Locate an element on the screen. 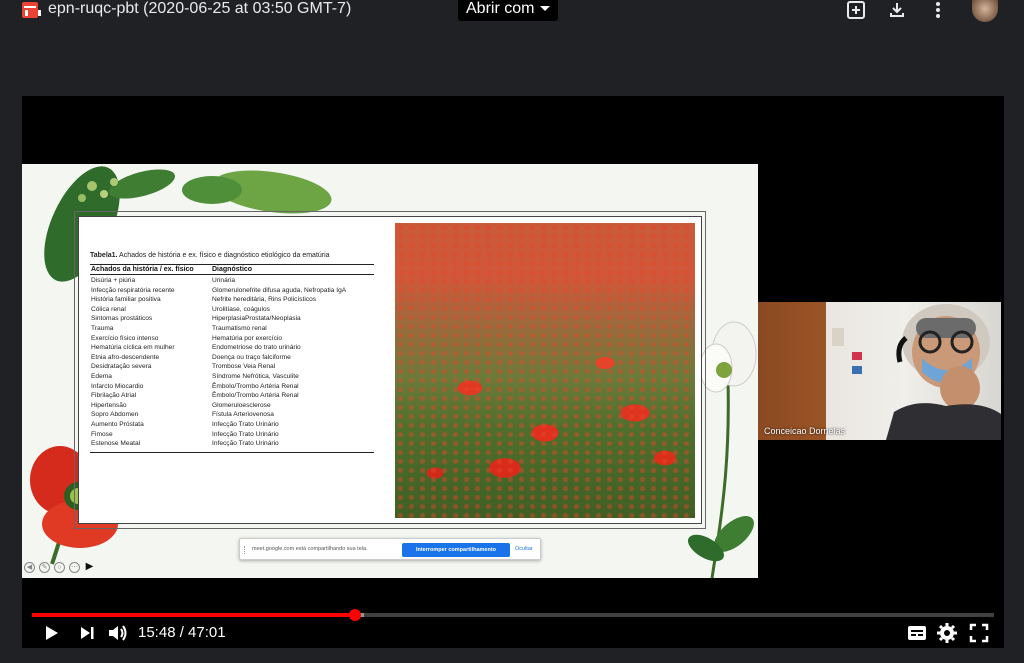 The image size is (1024, 663). table-cell-diagnosis: Urinária is located at coordinates (224, 280).